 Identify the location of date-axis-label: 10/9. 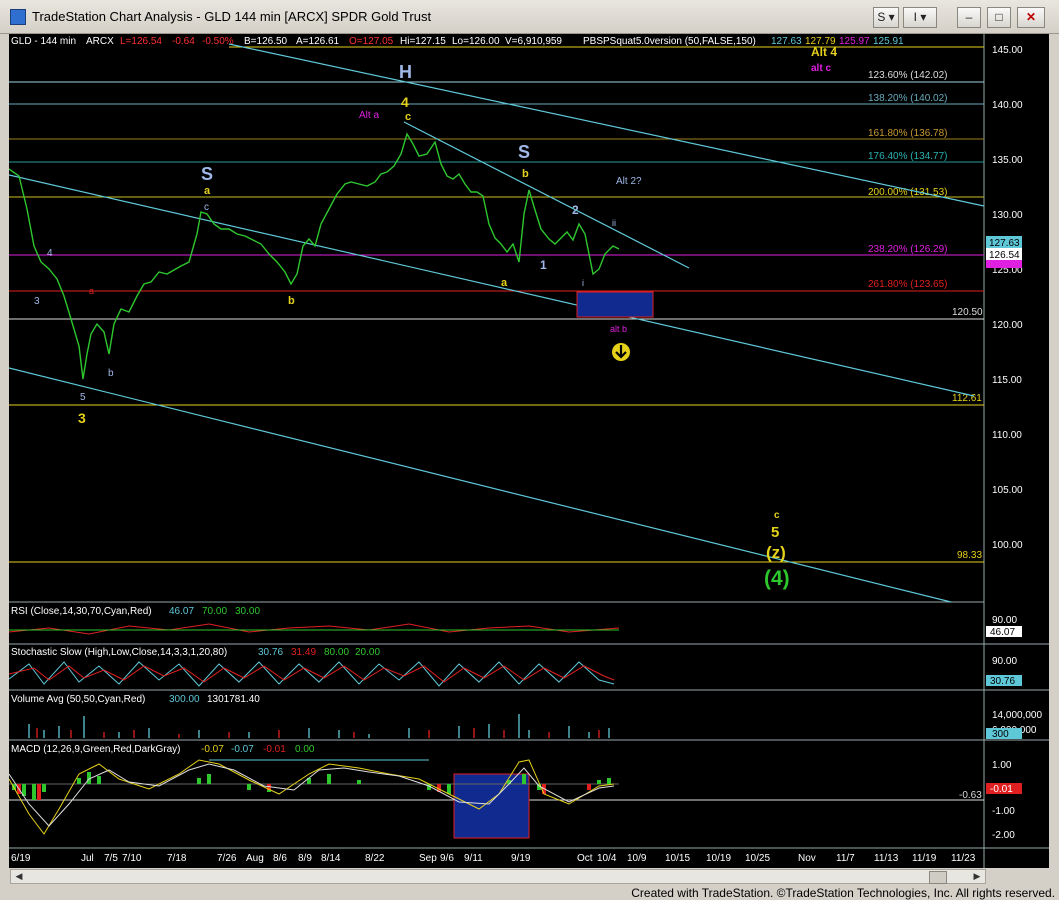
(637, 858).